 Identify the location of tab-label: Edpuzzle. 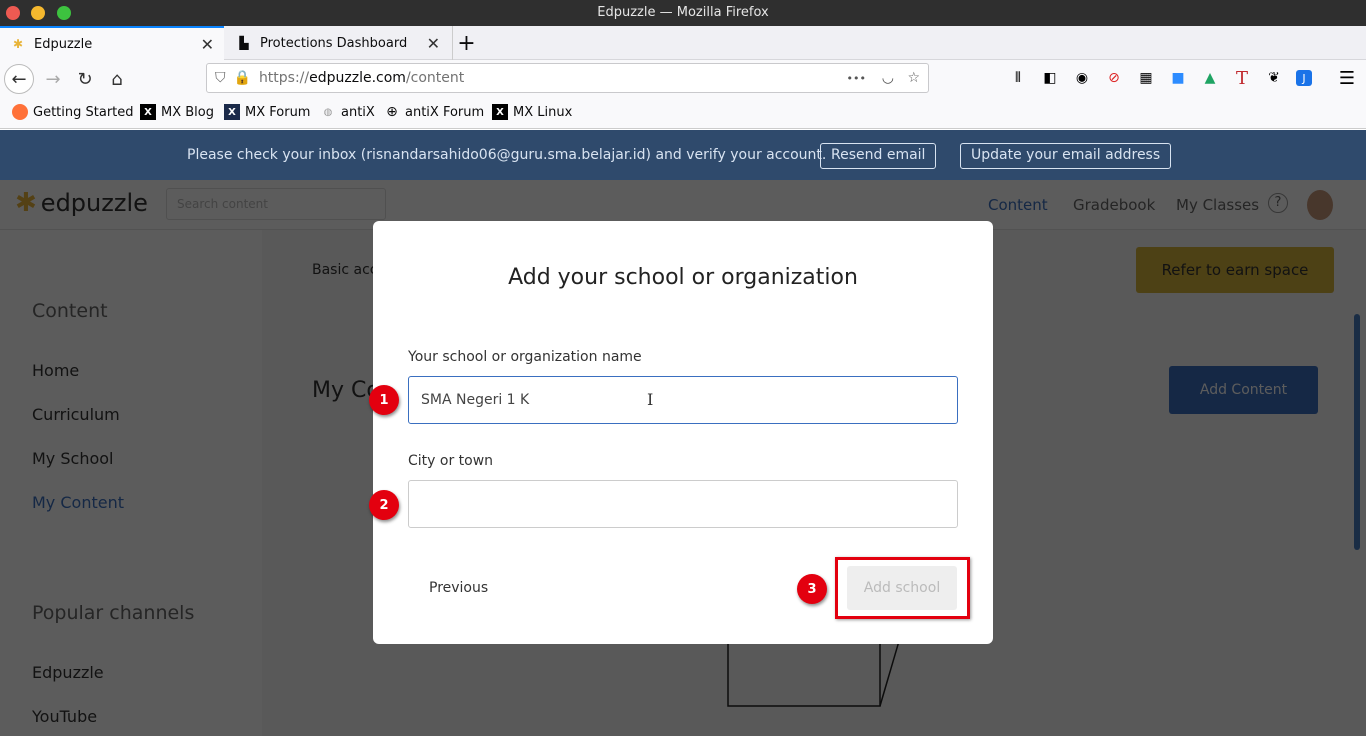
(63, 44).